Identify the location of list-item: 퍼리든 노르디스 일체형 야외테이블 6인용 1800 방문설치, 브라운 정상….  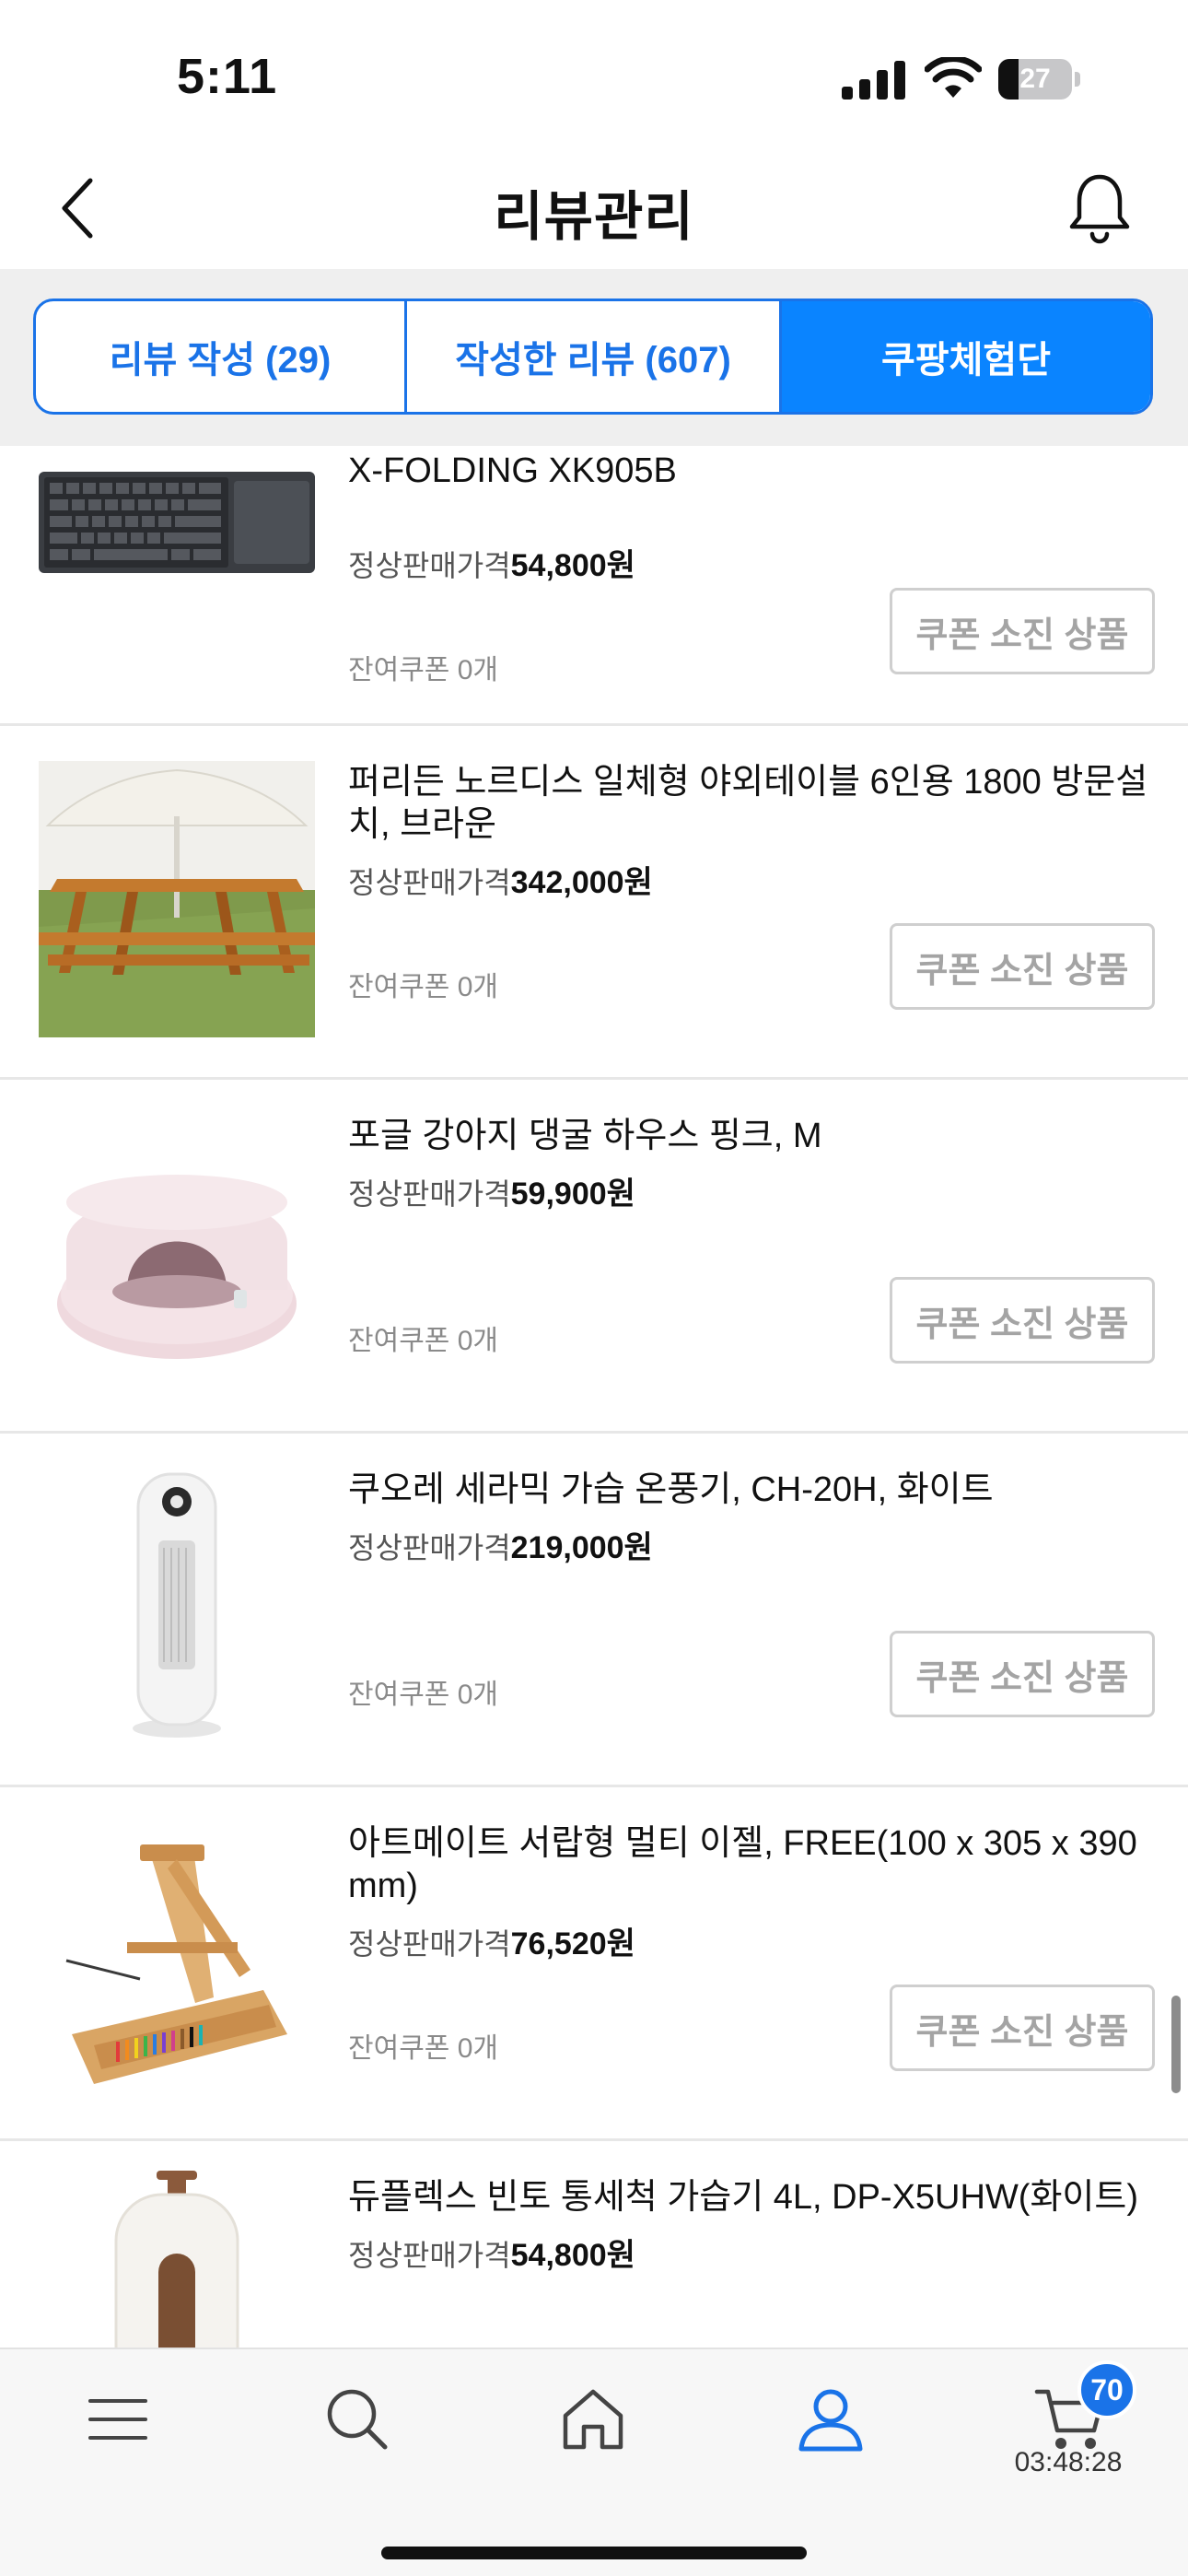
(594, 903).